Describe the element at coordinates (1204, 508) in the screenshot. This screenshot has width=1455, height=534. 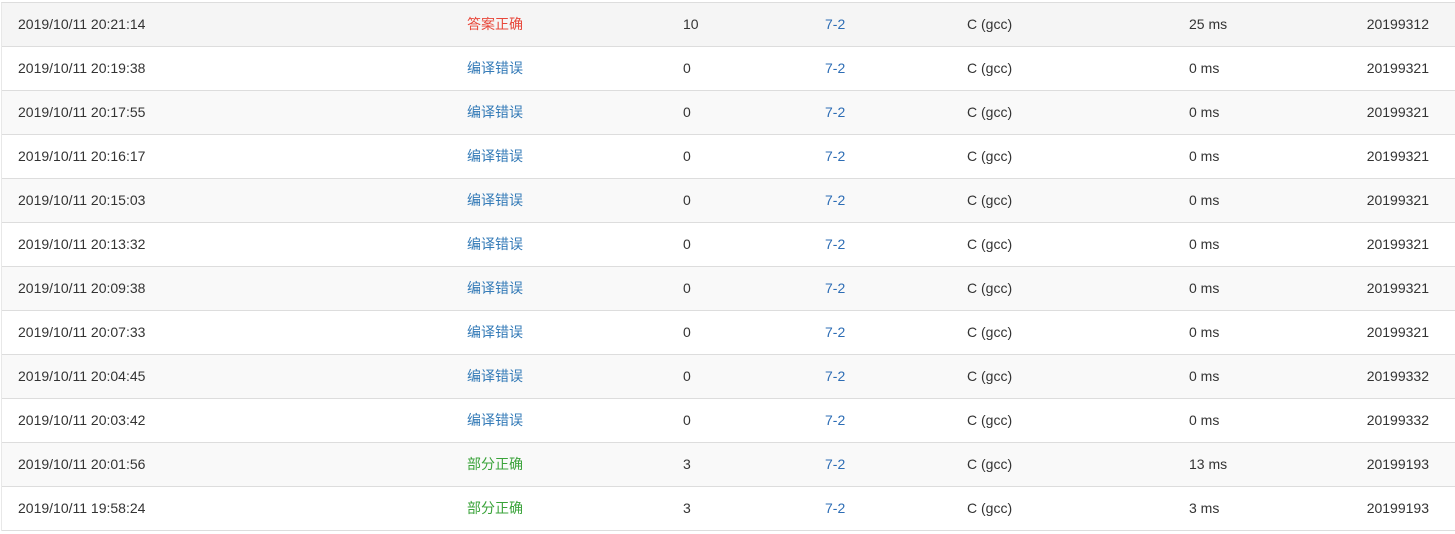
I see `time-used: 3 ms` at that location.